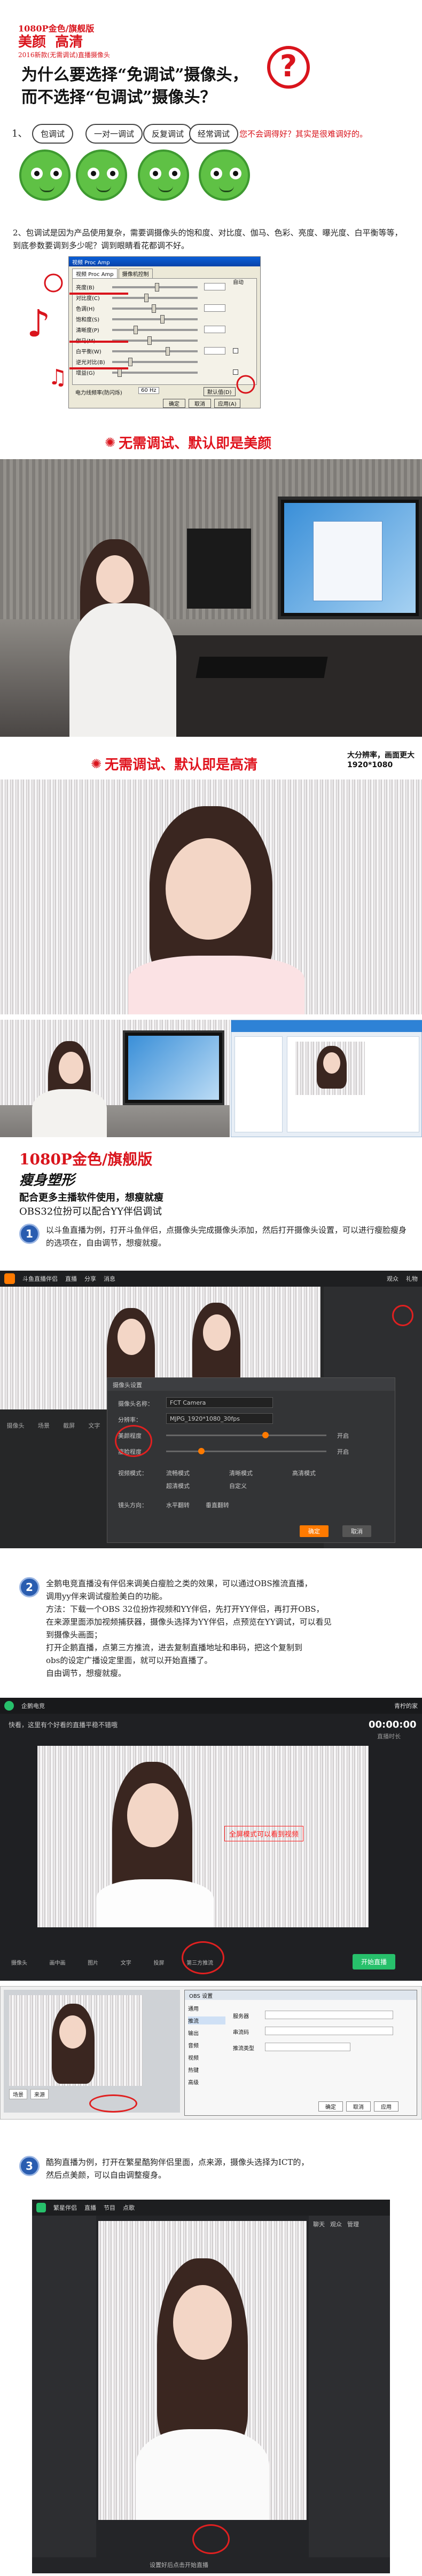 The height and width of the screenshot is (2576, 422). I want to click on obs-cancel-button: 取消, so click(358, 2106).